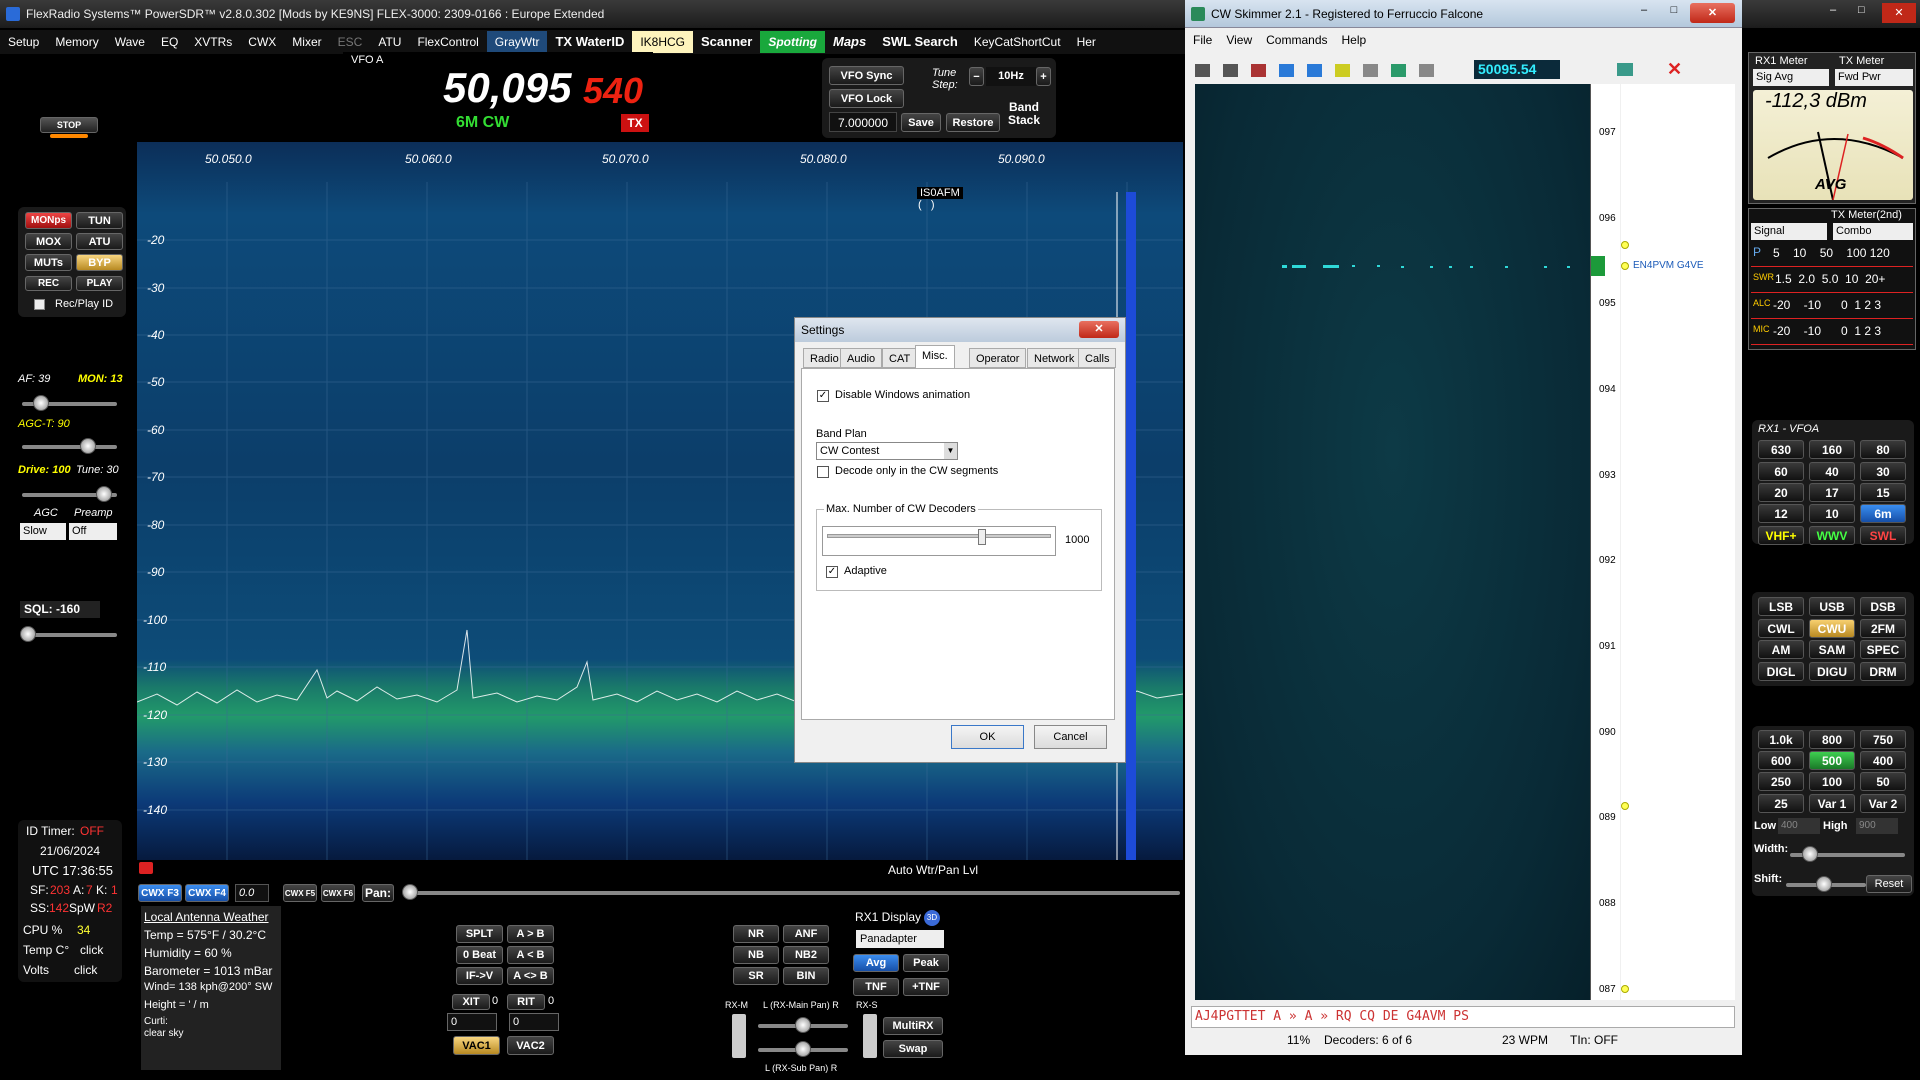  What do you see at coordinates (1781, 535) in the screenshot?
I see `band-vhf-button: VHF+` at bounding box center [1781, 535].